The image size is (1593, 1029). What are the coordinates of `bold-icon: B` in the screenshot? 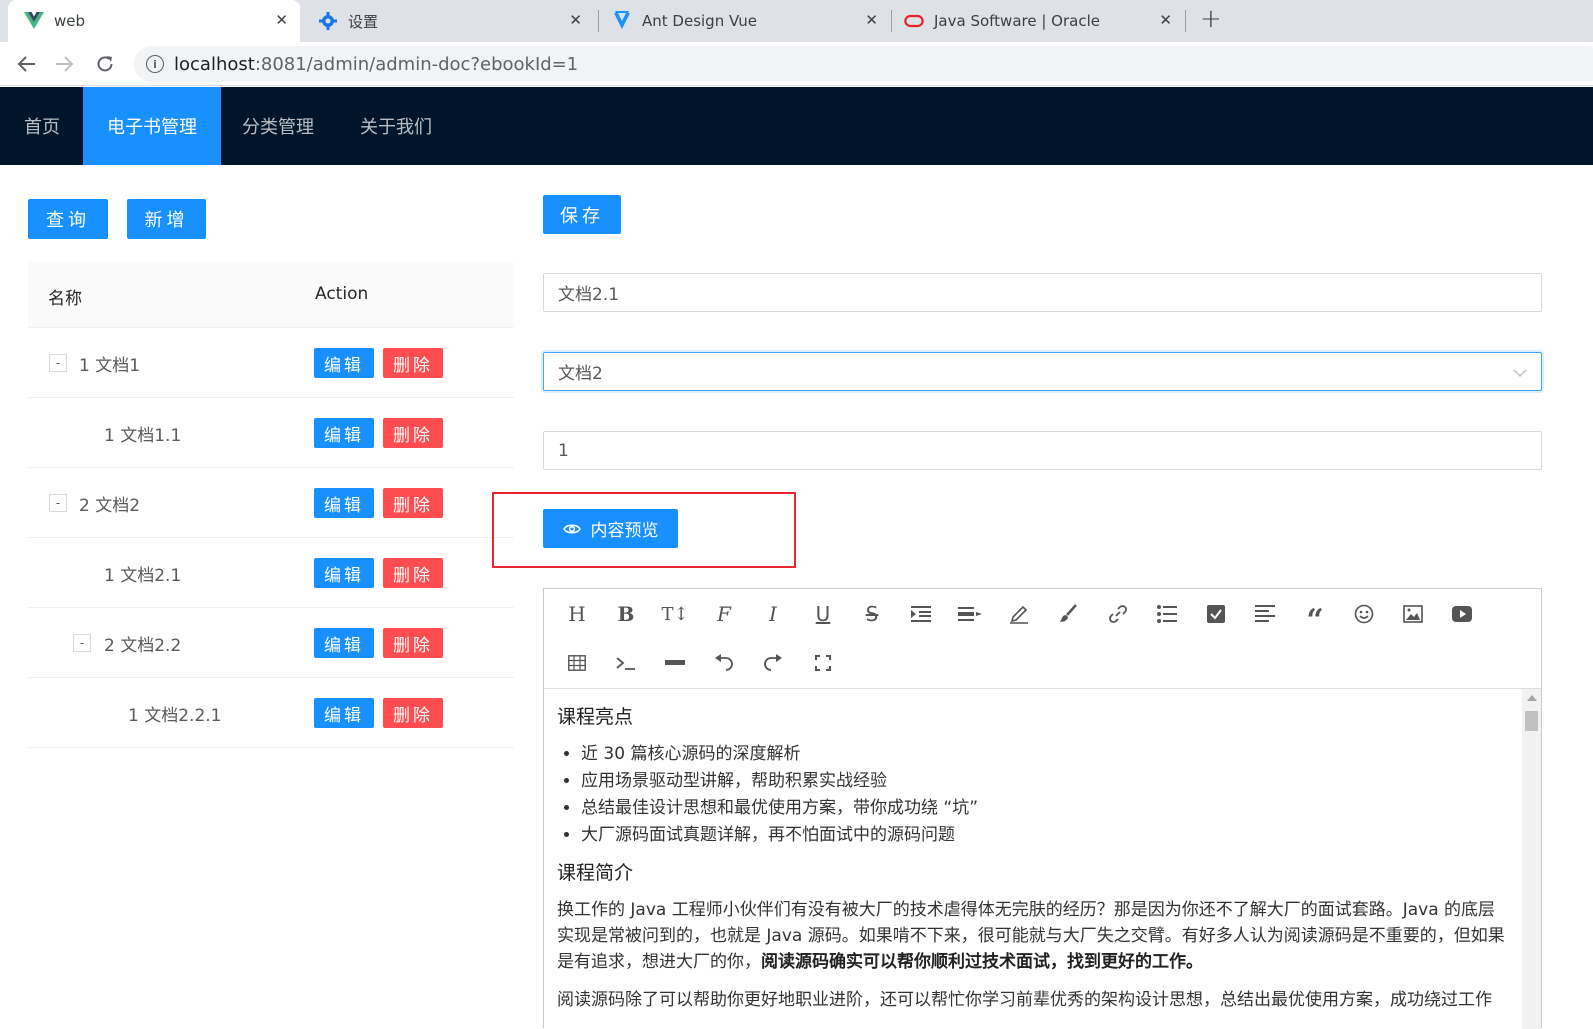 It's located at (626, 614).